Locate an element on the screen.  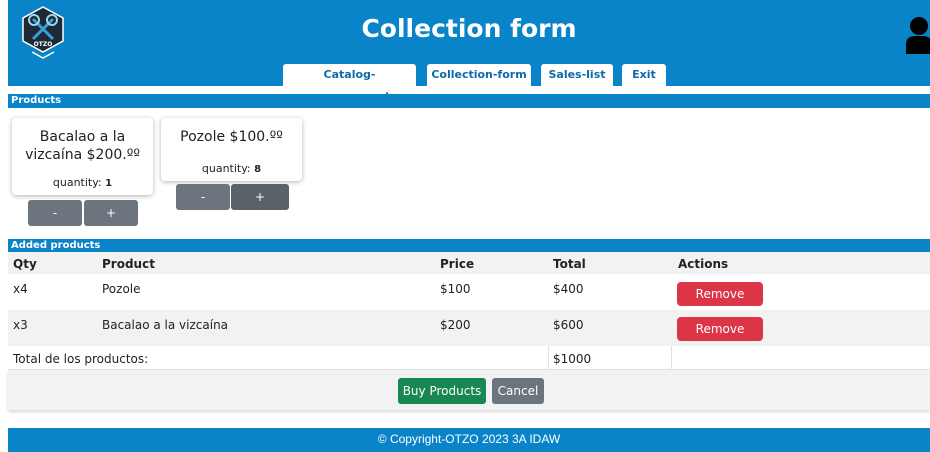
table-row: x4 Pozole $100 $400 Remove is located at coordinates (469, 292).